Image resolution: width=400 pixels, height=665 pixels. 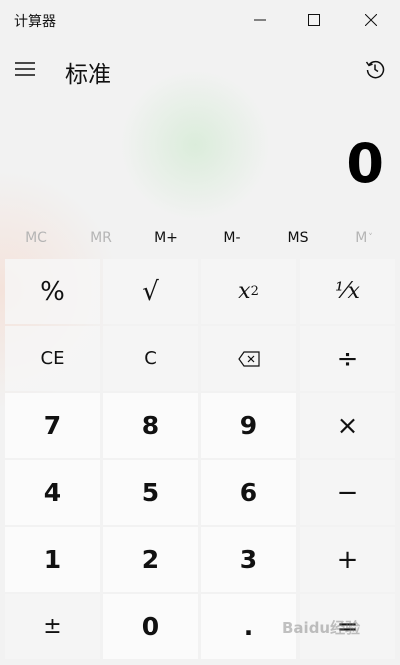 I want to click on minimize-button, so click(x=260, y=20).